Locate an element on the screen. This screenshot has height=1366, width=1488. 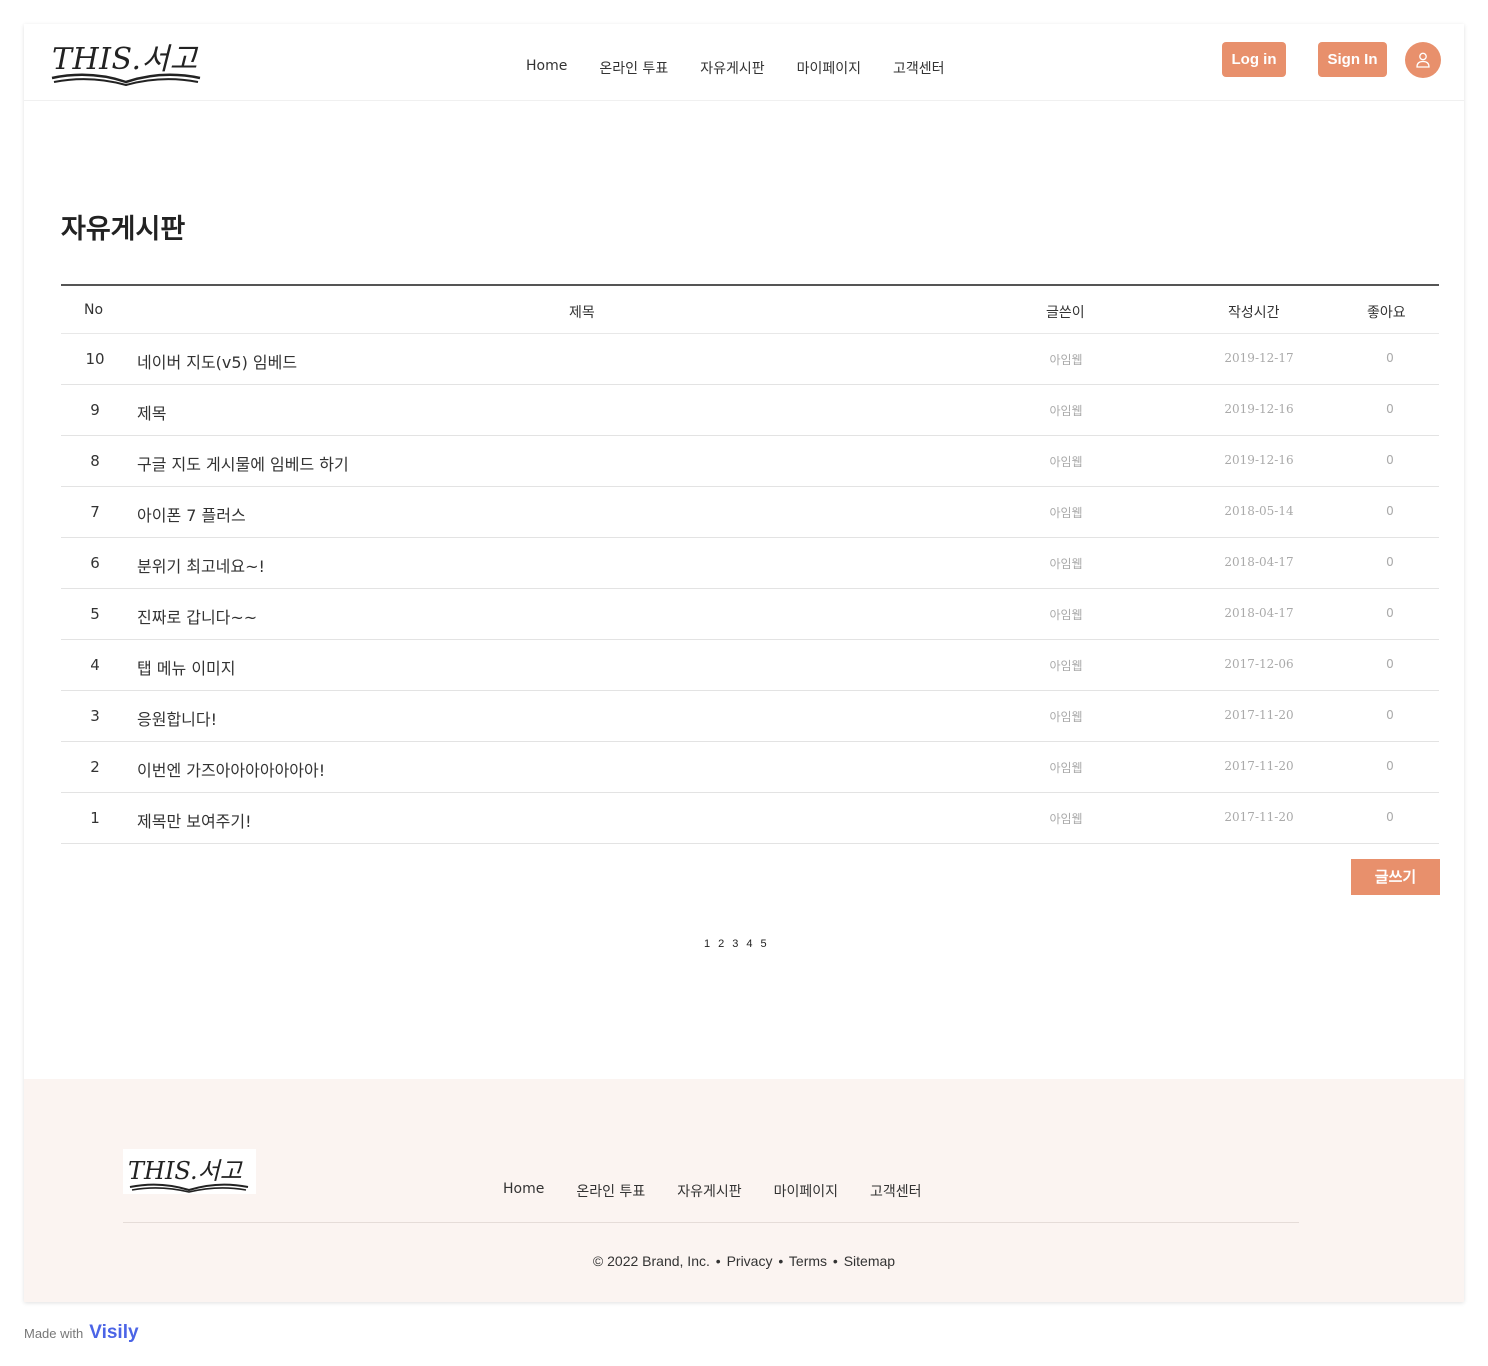
table-row: 8 구글 지도 게시물에 임베드 하기 아임웹 2019-12-16 0 is located at coordinates (750, 461).